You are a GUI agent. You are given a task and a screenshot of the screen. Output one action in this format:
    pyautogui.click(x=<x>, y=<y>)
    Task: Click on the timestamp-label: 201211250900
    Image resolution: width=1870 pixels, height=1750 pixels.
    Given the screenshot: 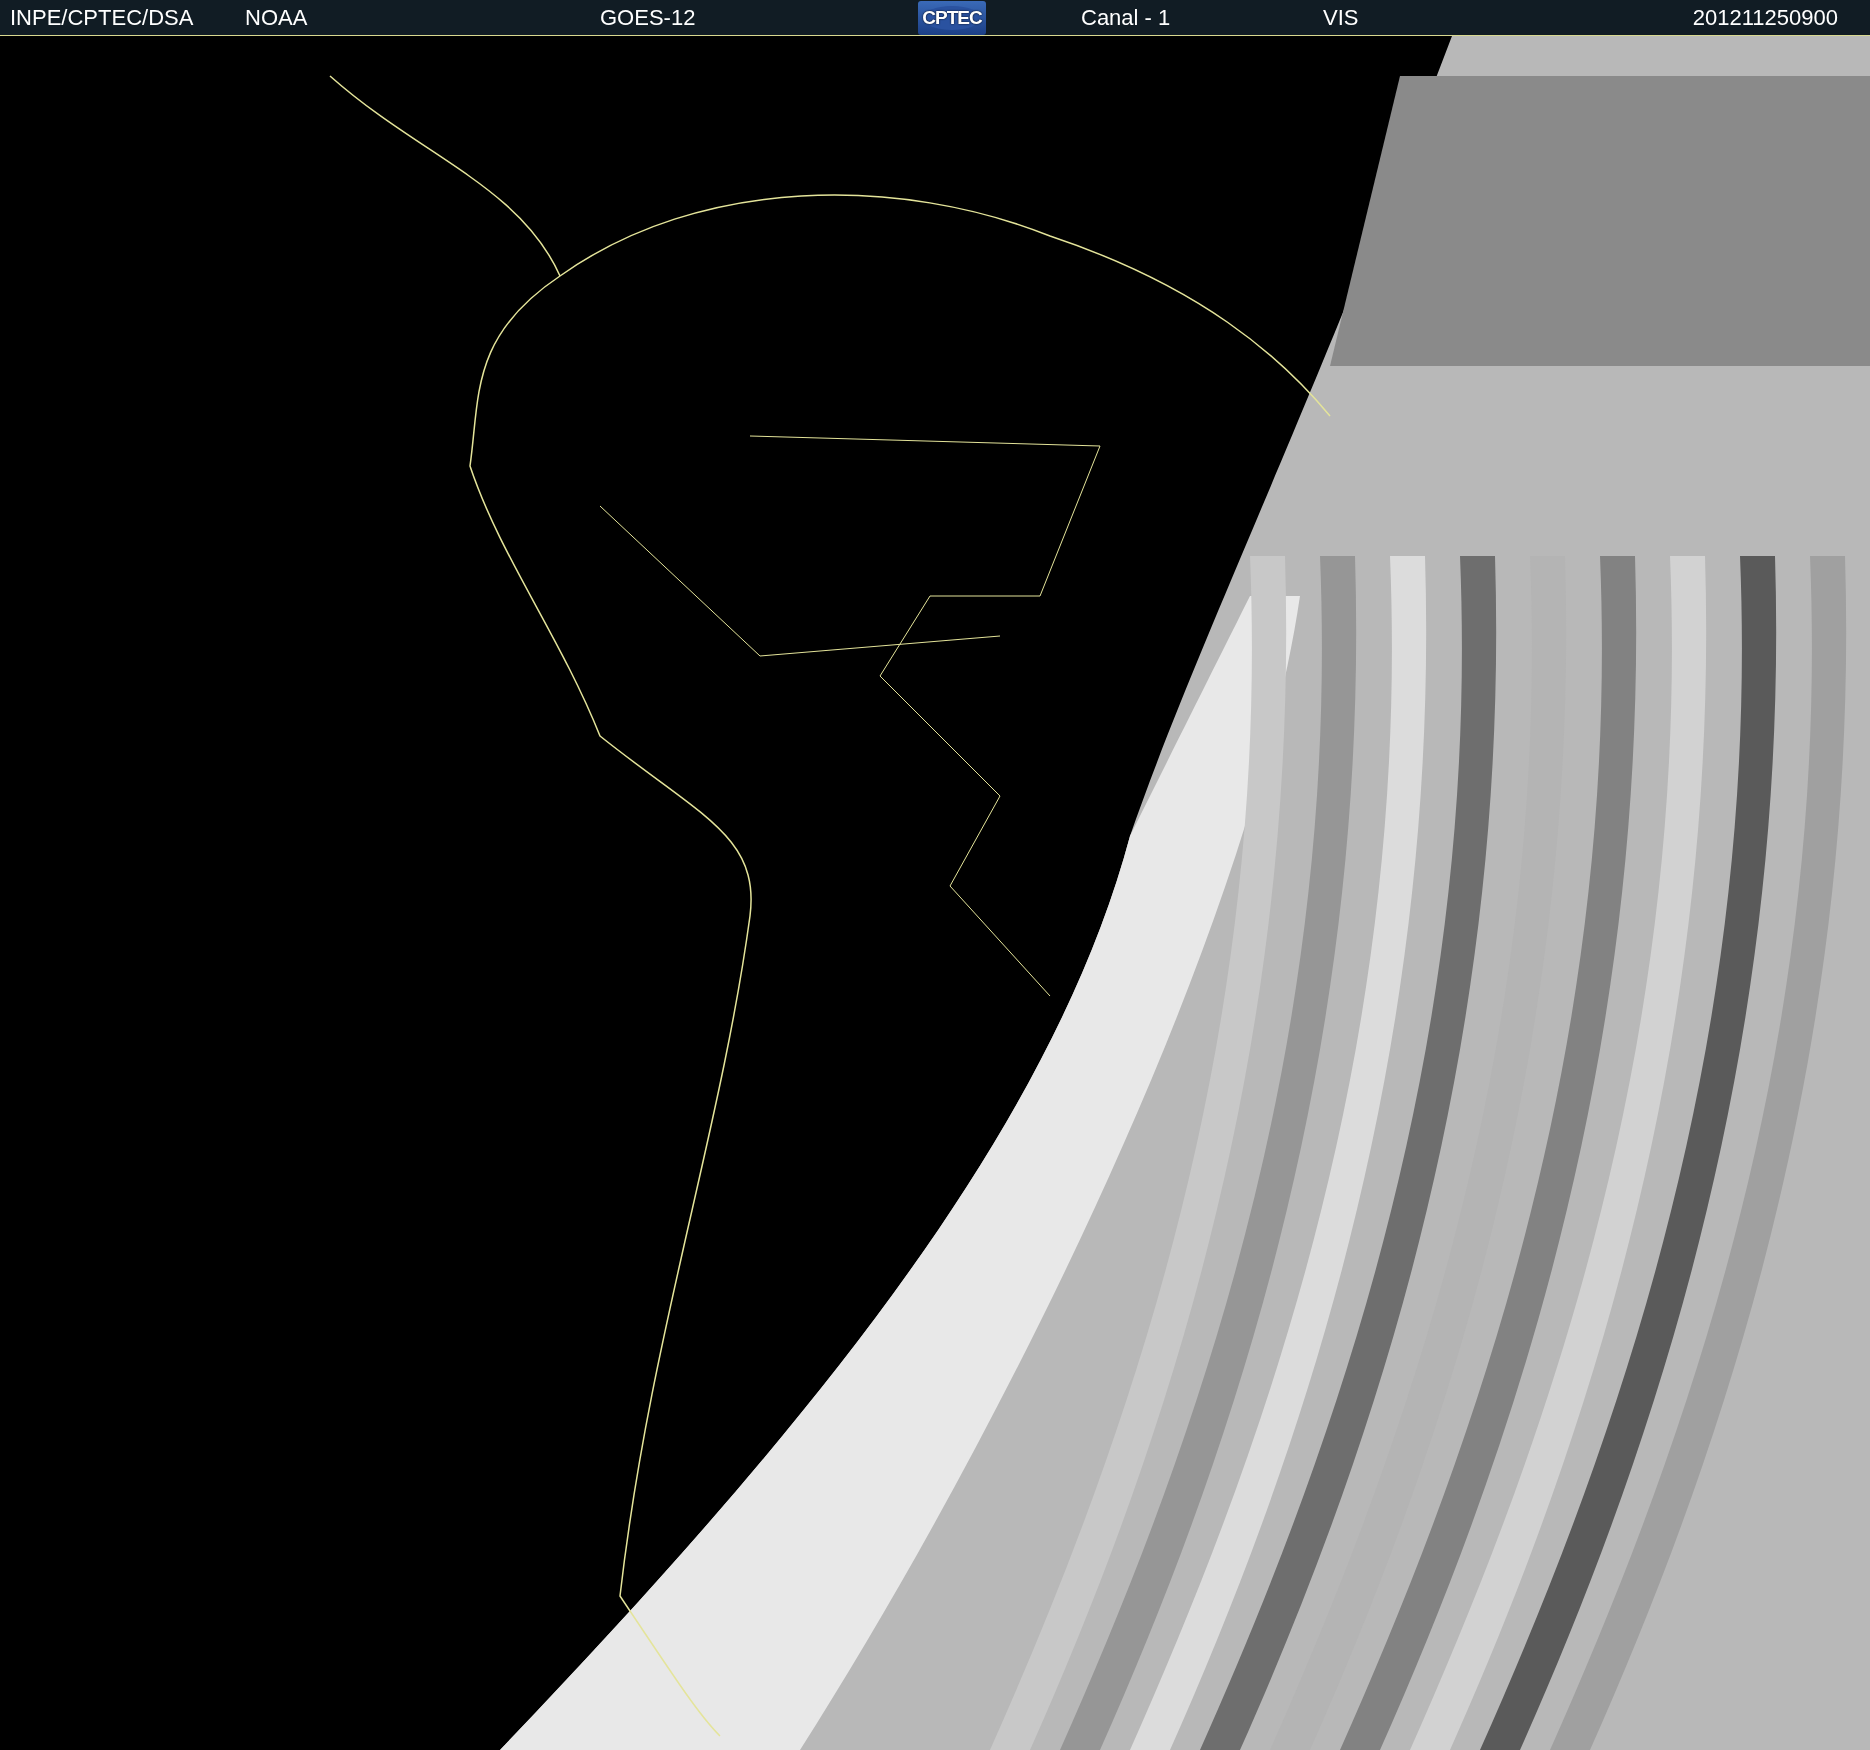 What is the action you would take?
    pyautogui.click(x=1765, y=17)
    